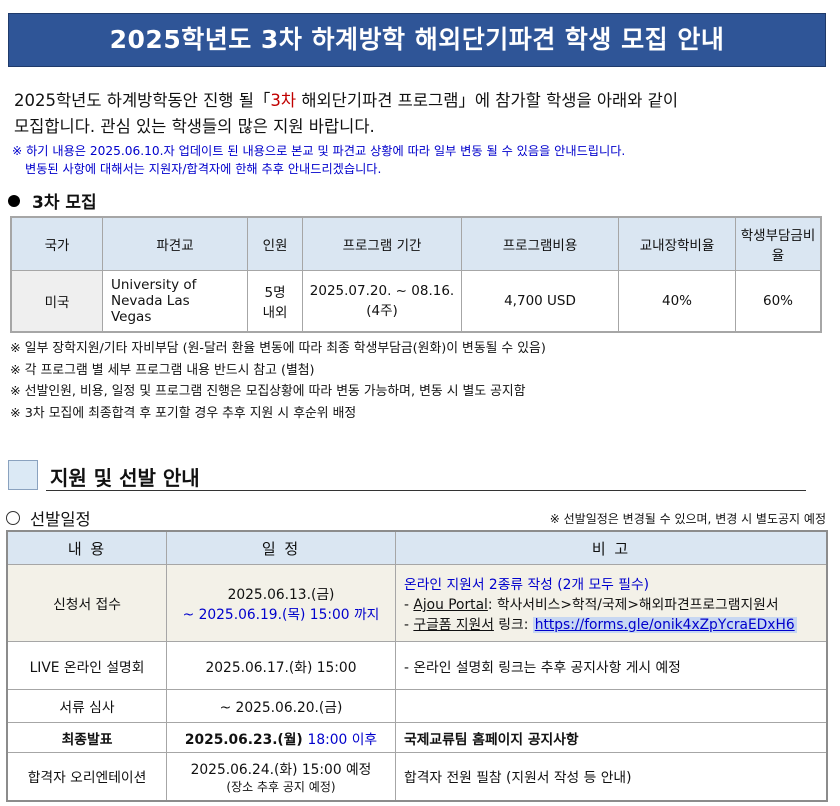  What do you see at coordinates (611, 665) in the screenshot?
I see `cell-remarks: - 온라인 설명회 링크는 추후 공지사항 게시 예정` at bounding box center [611, 665].